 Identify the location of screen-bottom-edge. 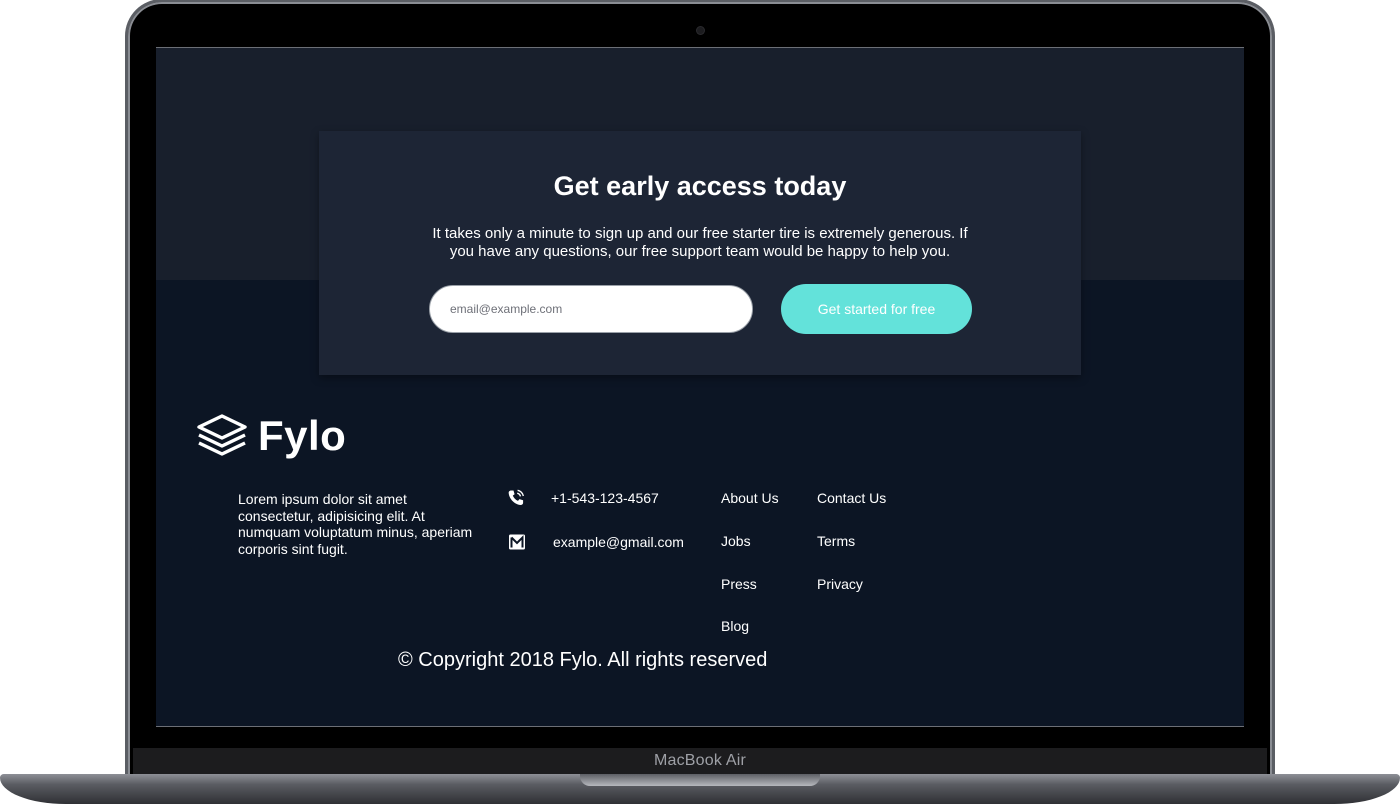
(700, 726).